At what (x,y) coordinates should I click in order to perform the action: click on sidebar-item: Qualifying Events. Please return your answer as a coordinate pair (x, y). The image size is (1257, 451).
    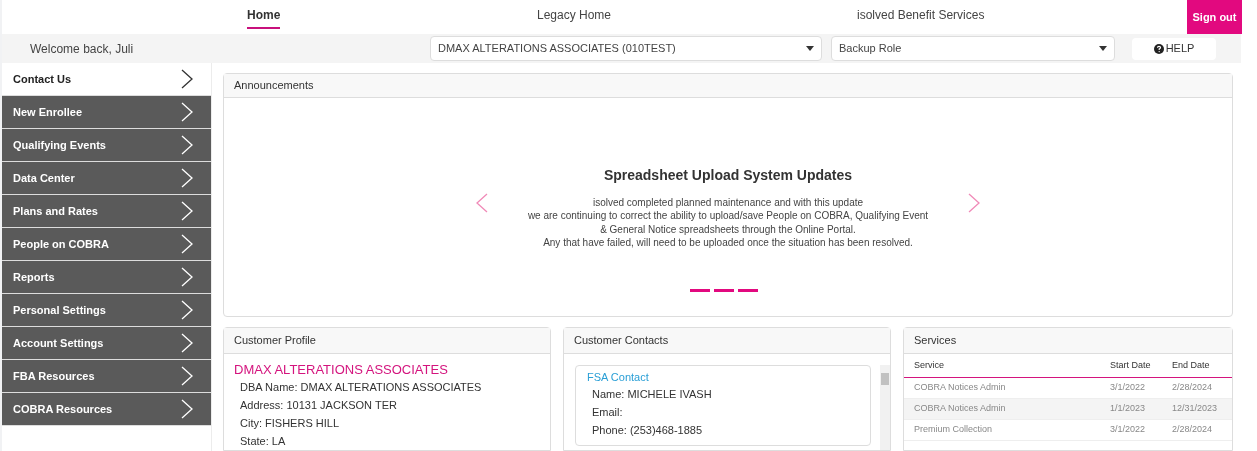
    Looking at the image, I should click on (106, 145).